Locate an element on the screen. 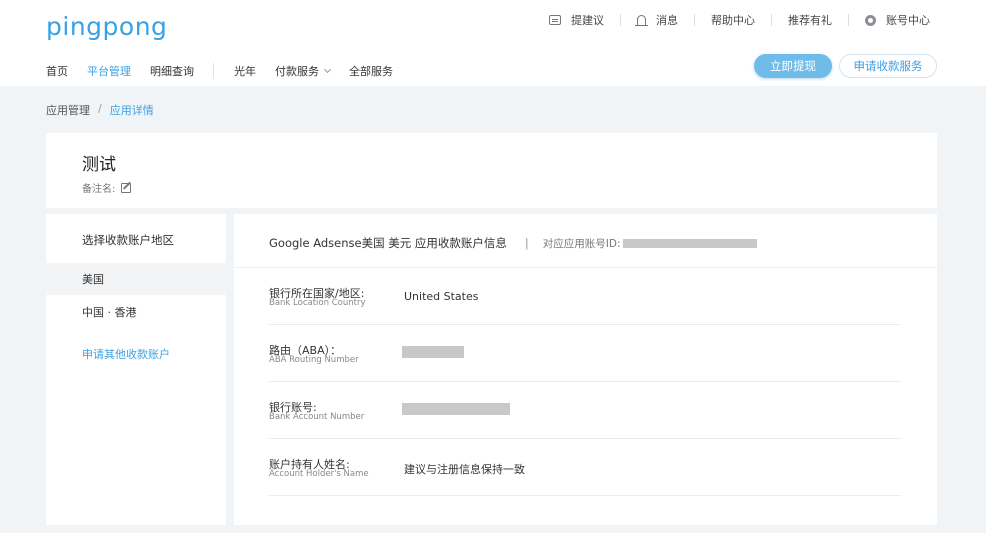  nav-details-query: 明细查询 is located at coordinates (172, 71).